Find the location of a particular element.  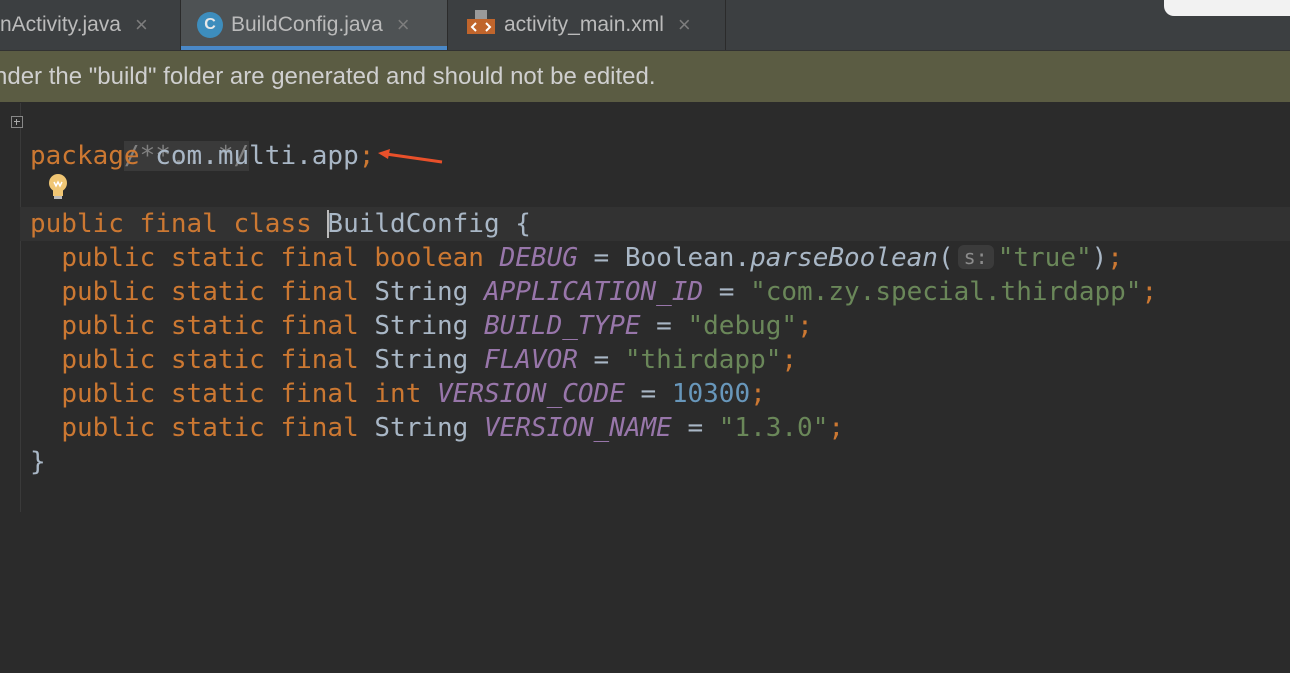

field-value: "debug" is located at coordinates (742, 326).